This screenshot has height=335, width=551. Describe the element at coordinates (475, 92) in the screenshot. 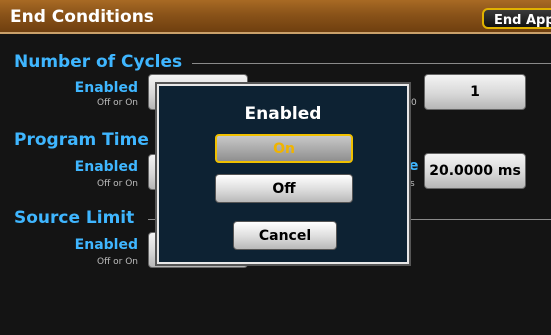

I see `cycles-value-button: 1` at that location.